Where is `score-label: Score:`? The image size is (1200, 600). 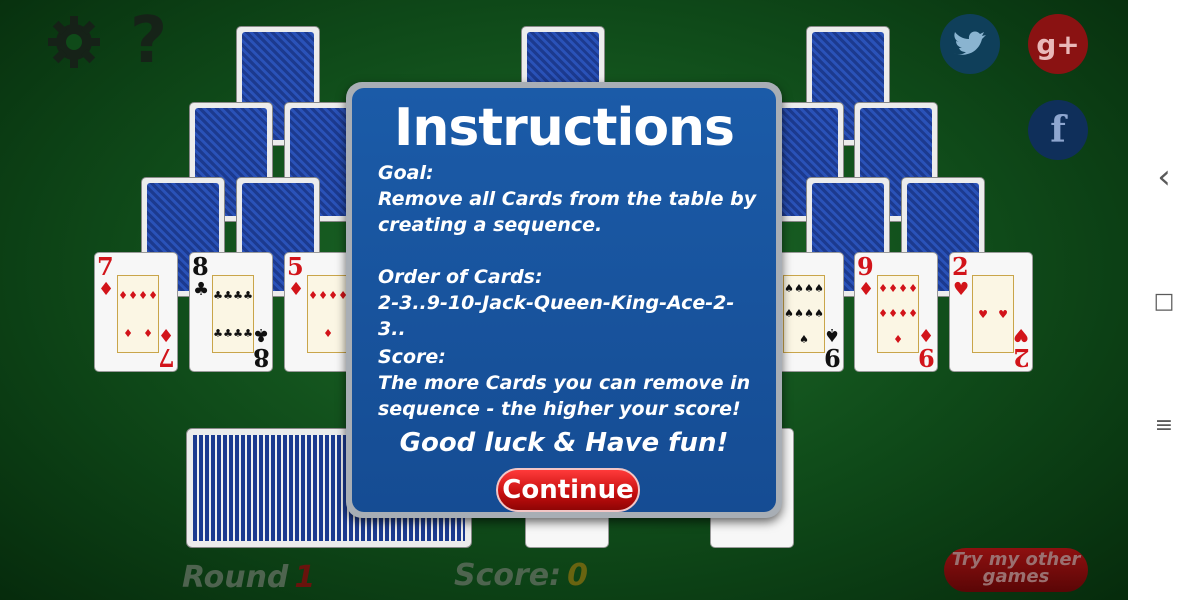 score-label: Score: is located at coordinates (508, 575).